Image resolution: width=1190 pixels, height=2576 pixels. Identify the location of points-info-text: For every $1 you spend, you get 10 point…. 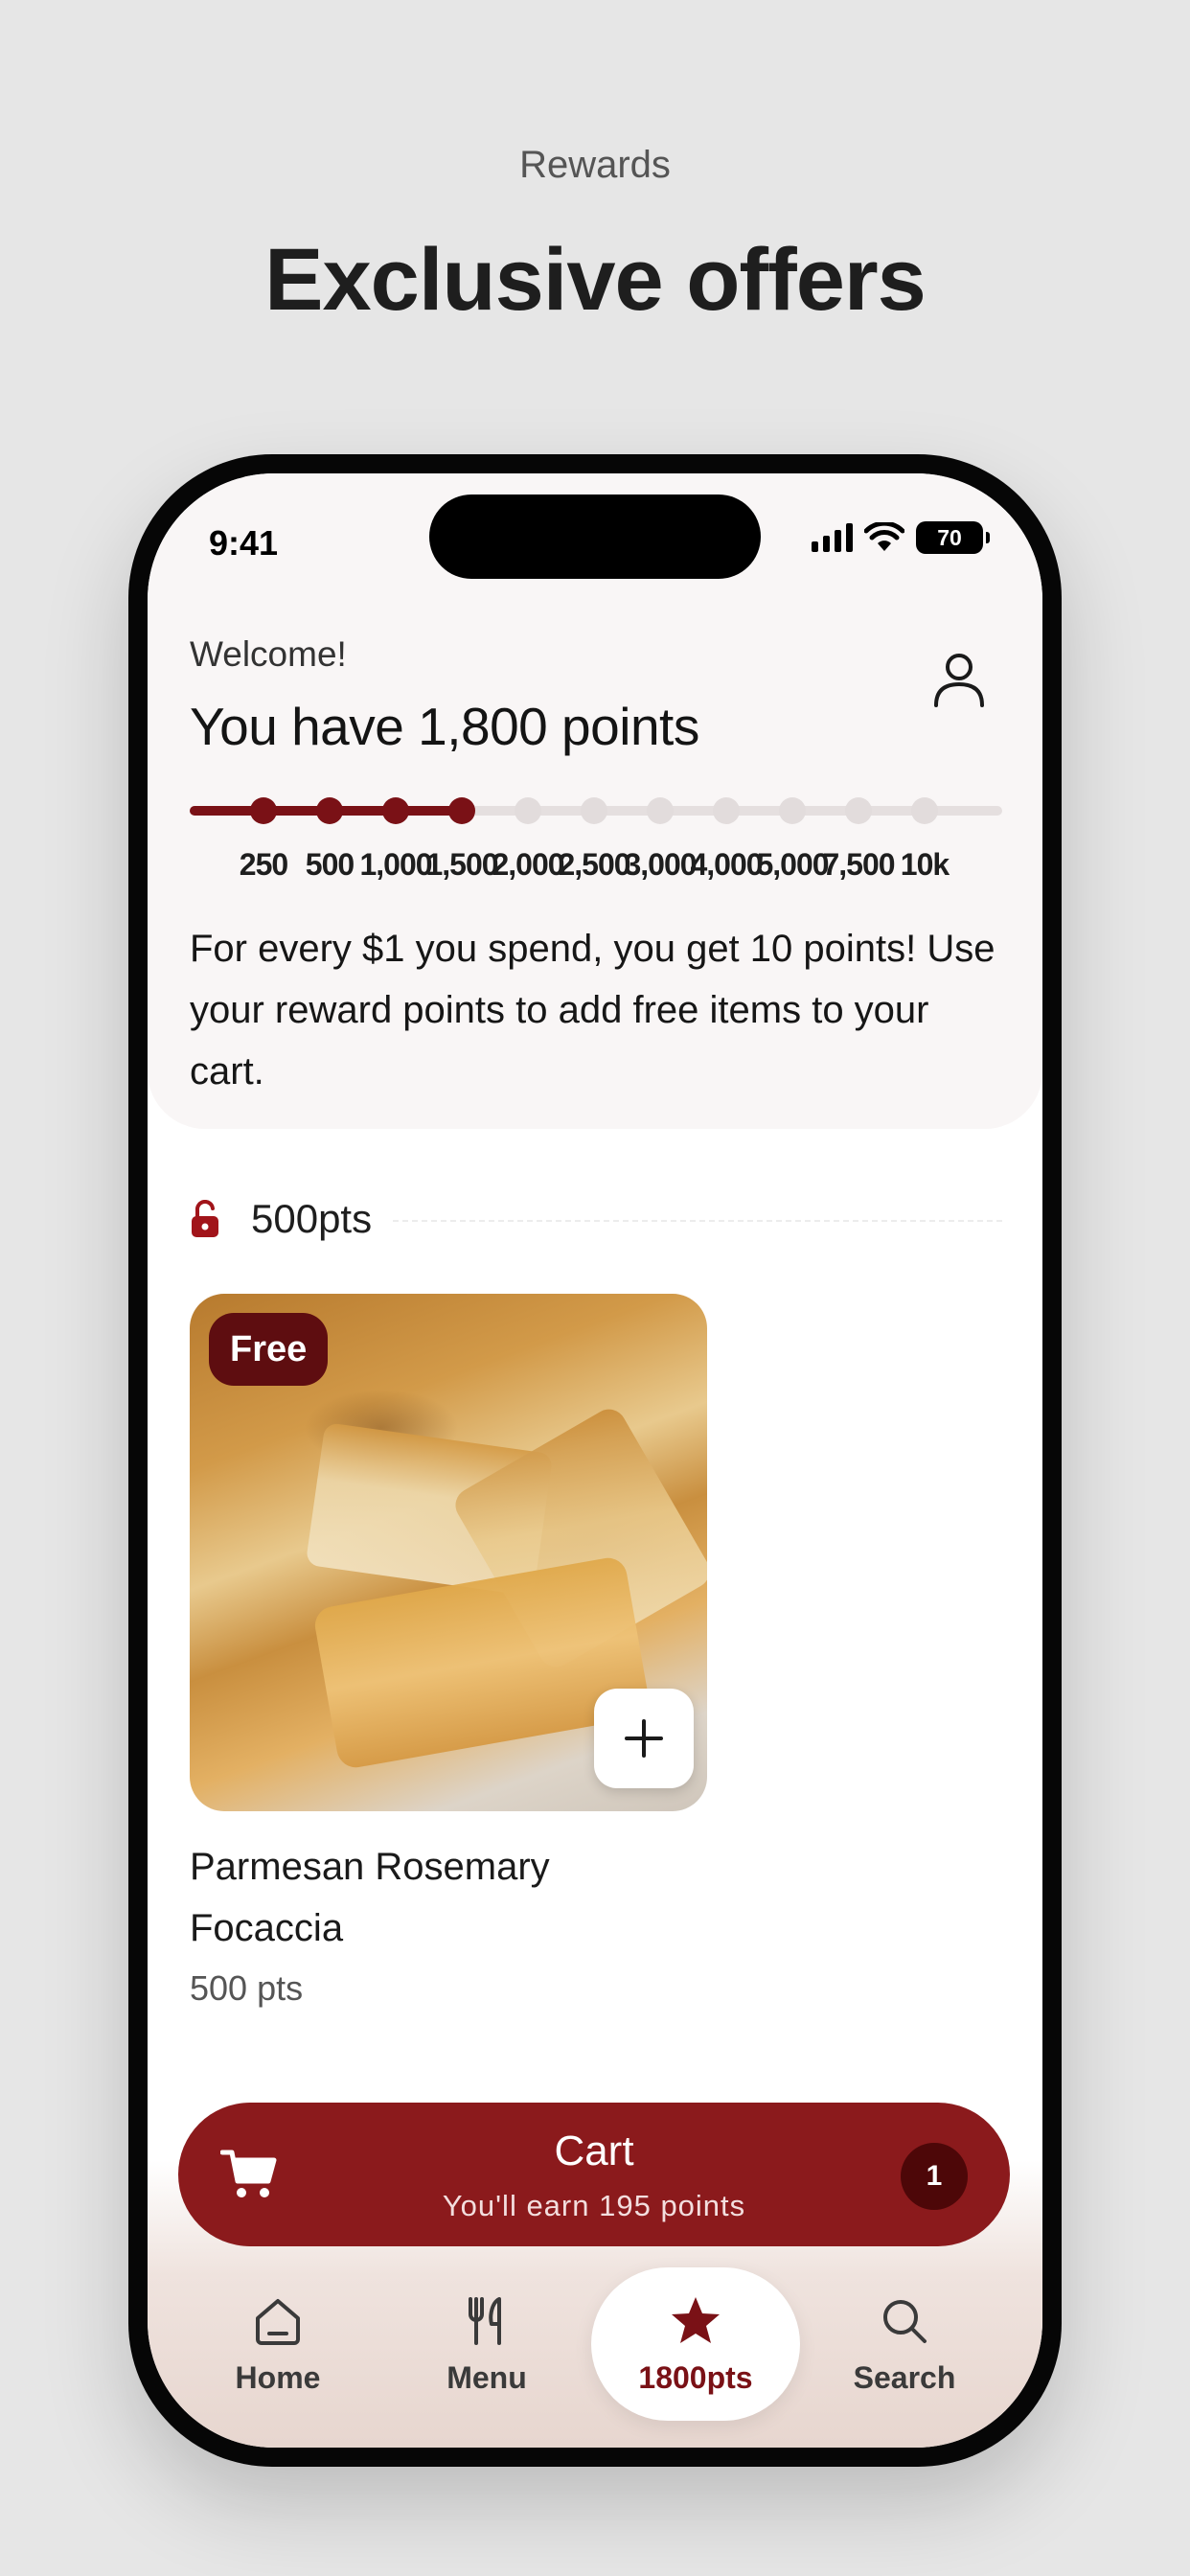
(592, 1010).